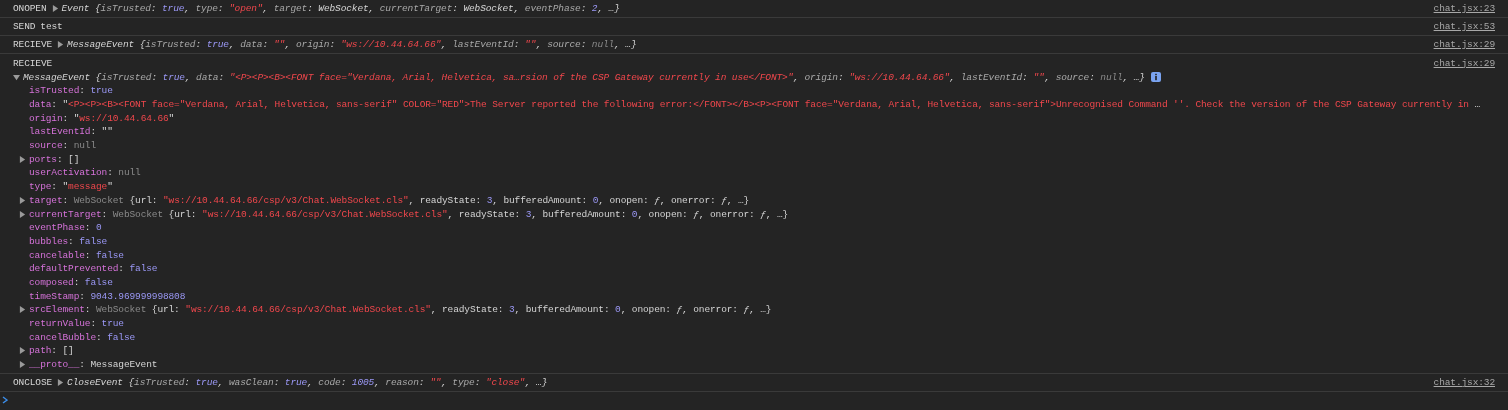 Image resolution: width=1508 pixels, height=410 pixels. Describe the element at coordinates (71, 187) in the screenshot. I see `property-line: type: "message"` at that location.